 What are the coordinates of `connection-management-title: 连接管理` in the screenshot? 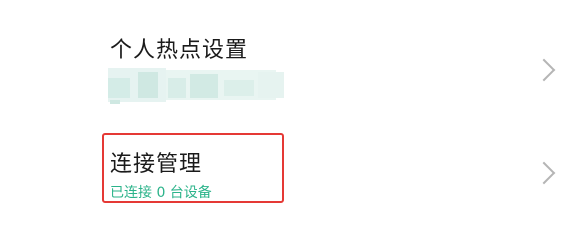 It's located at (156, 164).